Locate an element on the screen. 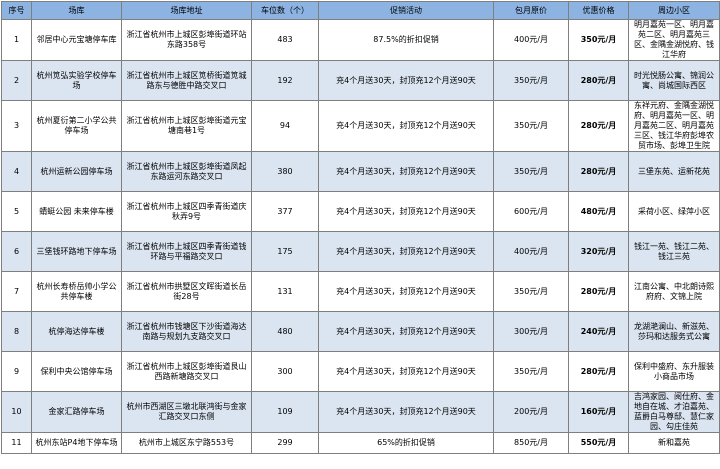 Image resolution: width=720 pixels, height=469 pixels. column-header-no: 序号 is located at coordinates (16, 10).